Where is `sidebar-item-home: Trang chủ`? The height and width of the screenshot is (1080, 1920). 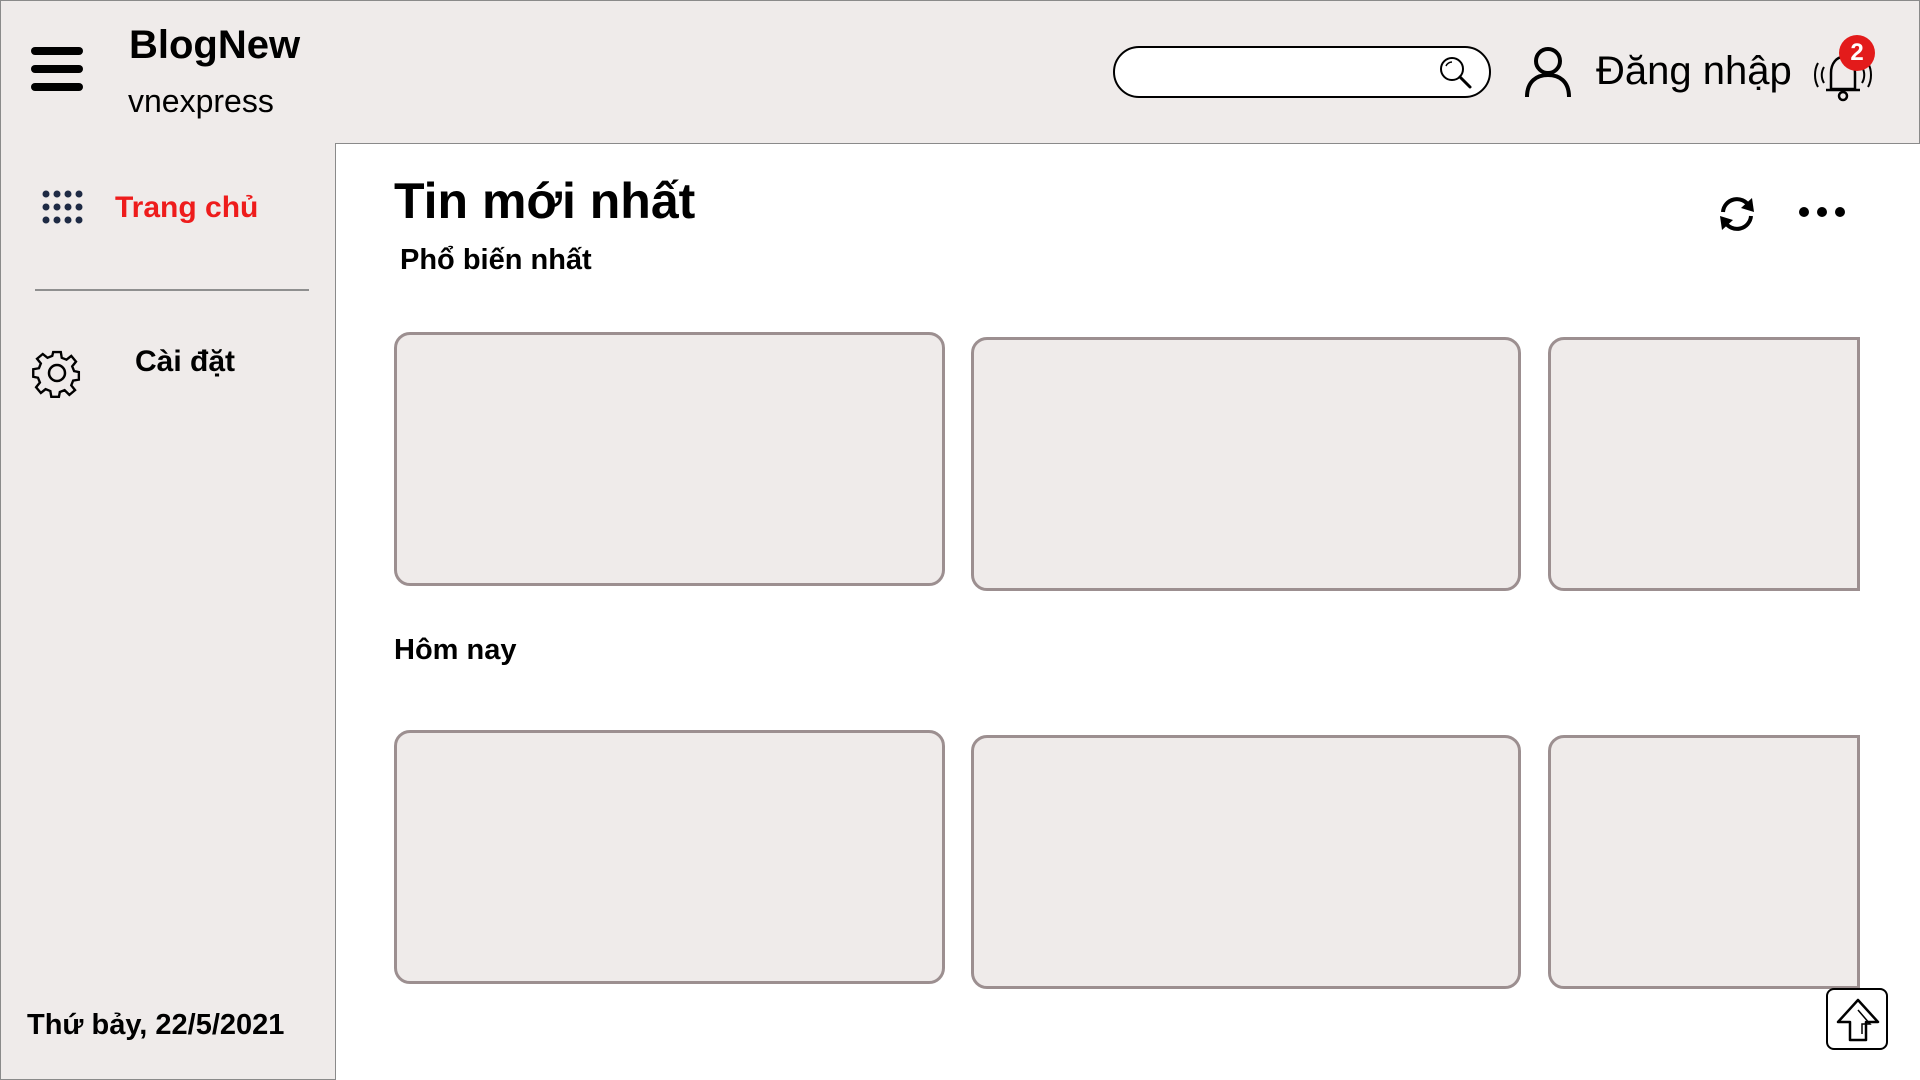
sidebar-item-home: Trang chủ is located at coordinates (181, 209).